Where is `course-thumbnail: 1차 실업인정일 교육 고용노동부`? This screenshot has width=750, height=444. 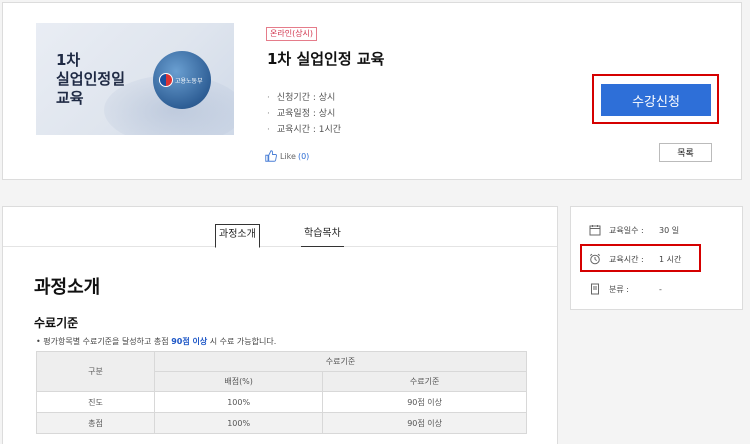
course-thumbnail: 1차 실업인정일 교육 고용노동부 is located at coordinates (135, 79).